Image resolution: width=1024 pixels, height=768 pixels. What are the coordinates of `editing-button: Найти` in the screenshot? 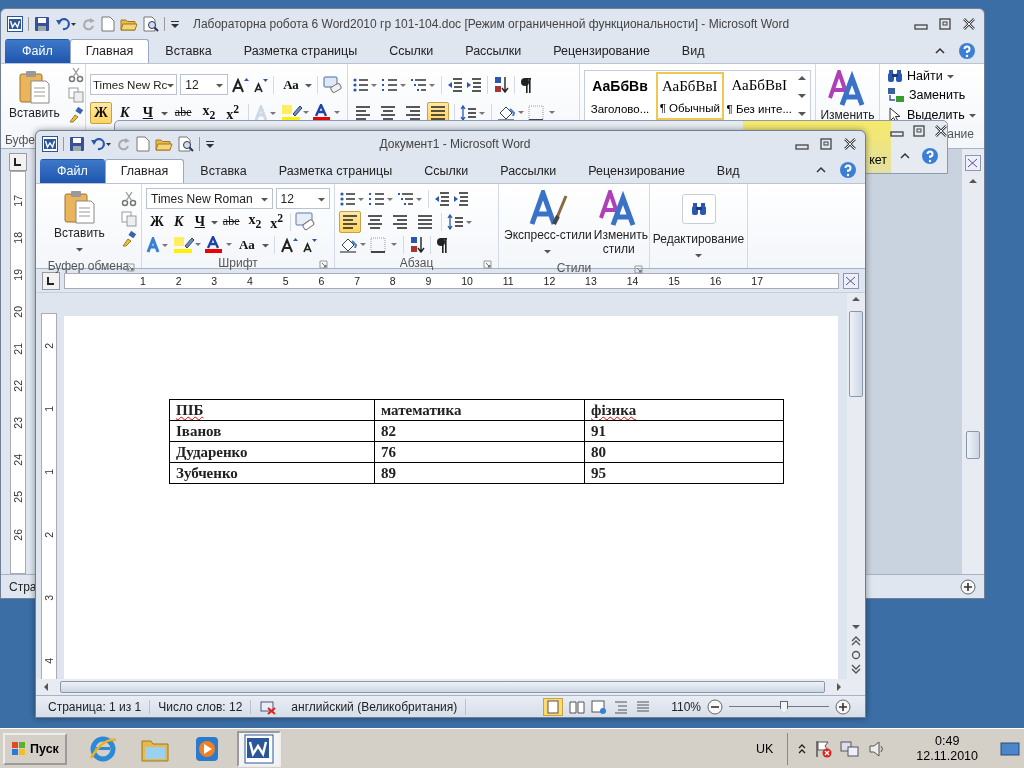 It's located at (932, 76).